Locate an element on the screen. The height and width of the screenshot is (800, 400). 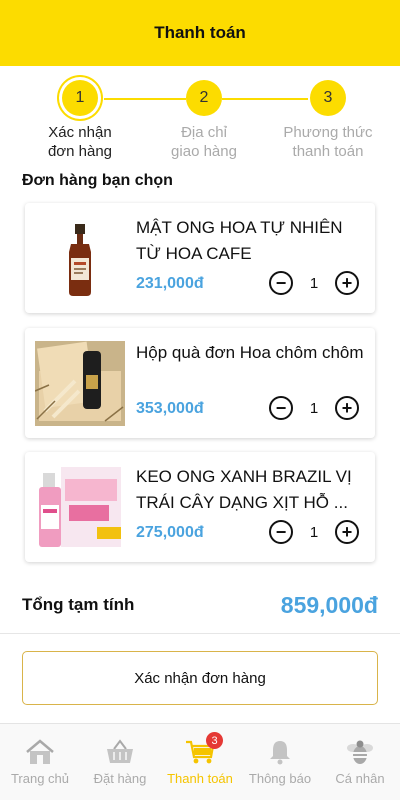
subtotal-label: Tổng tạm tính is located at coordinates (78, 604).